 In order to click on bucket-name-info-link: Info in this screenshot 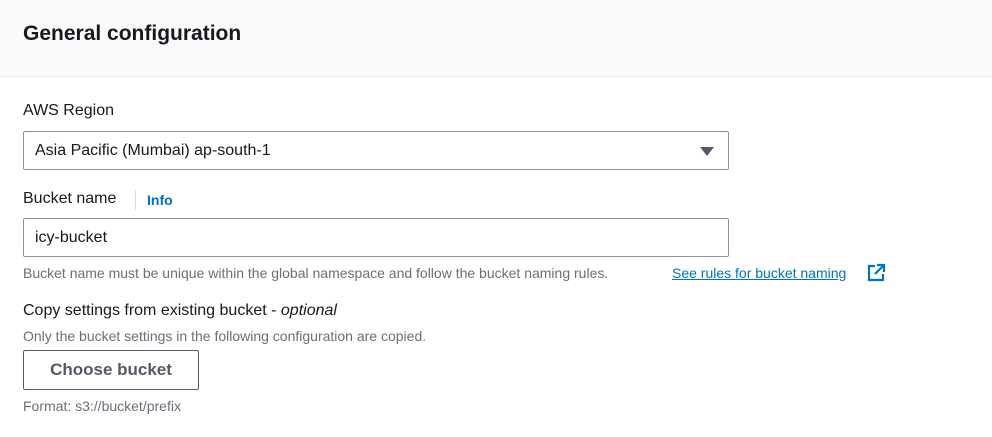, I will do `click(160, 200)`.